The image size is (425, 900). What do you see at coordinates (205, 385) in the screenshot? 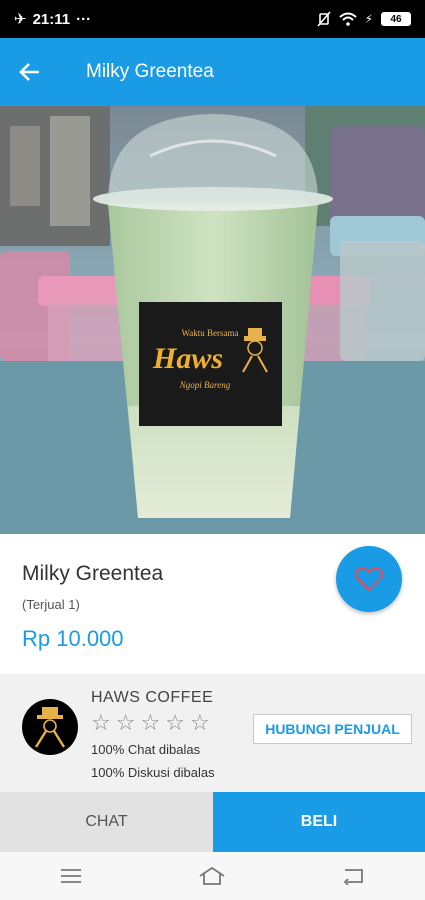
I see `cup-logo-bottom-text: Ngopi Bareng` at bounding box center [205, 385].